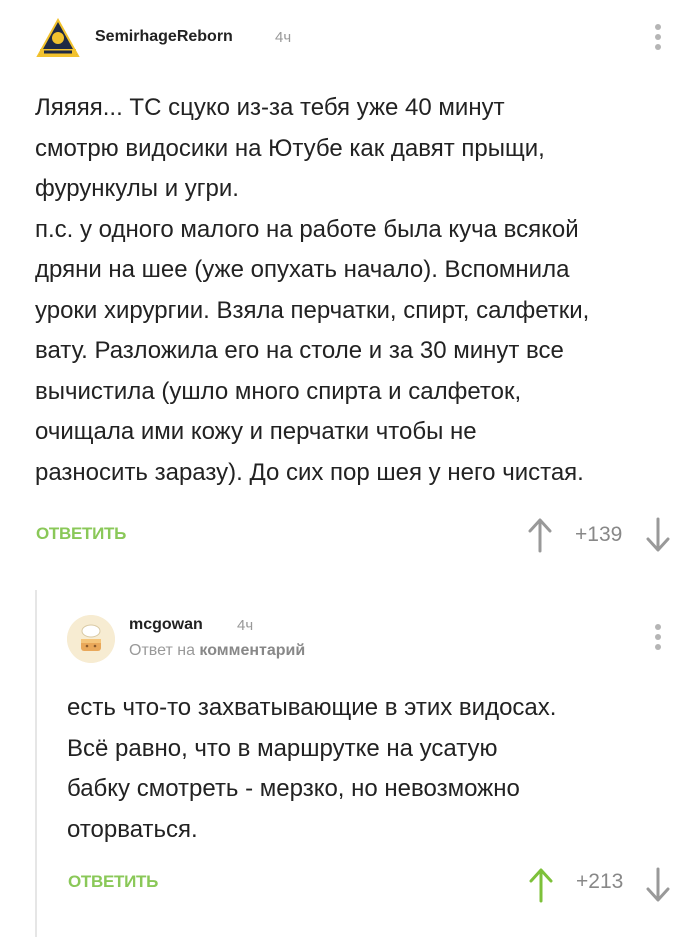 The height and width of the screenshot is (937, 700). What do you see at coordinates (278, 391) in the screenshot?
I see `comment-line: вычистила (ушло много спирта и салфеток,` at bounding box center [278, 391].